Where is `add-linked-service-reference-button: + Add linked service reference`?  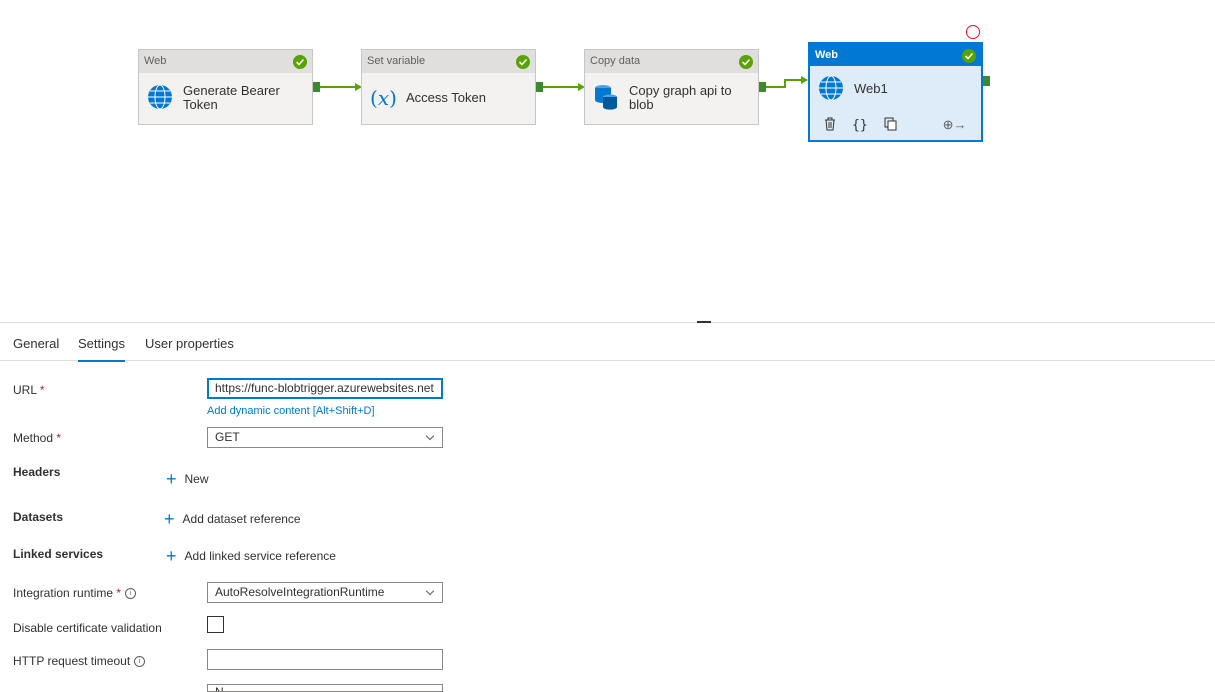 add-linked-service-reference-button: + Add linked service reference is located at coordinates (251, 556).